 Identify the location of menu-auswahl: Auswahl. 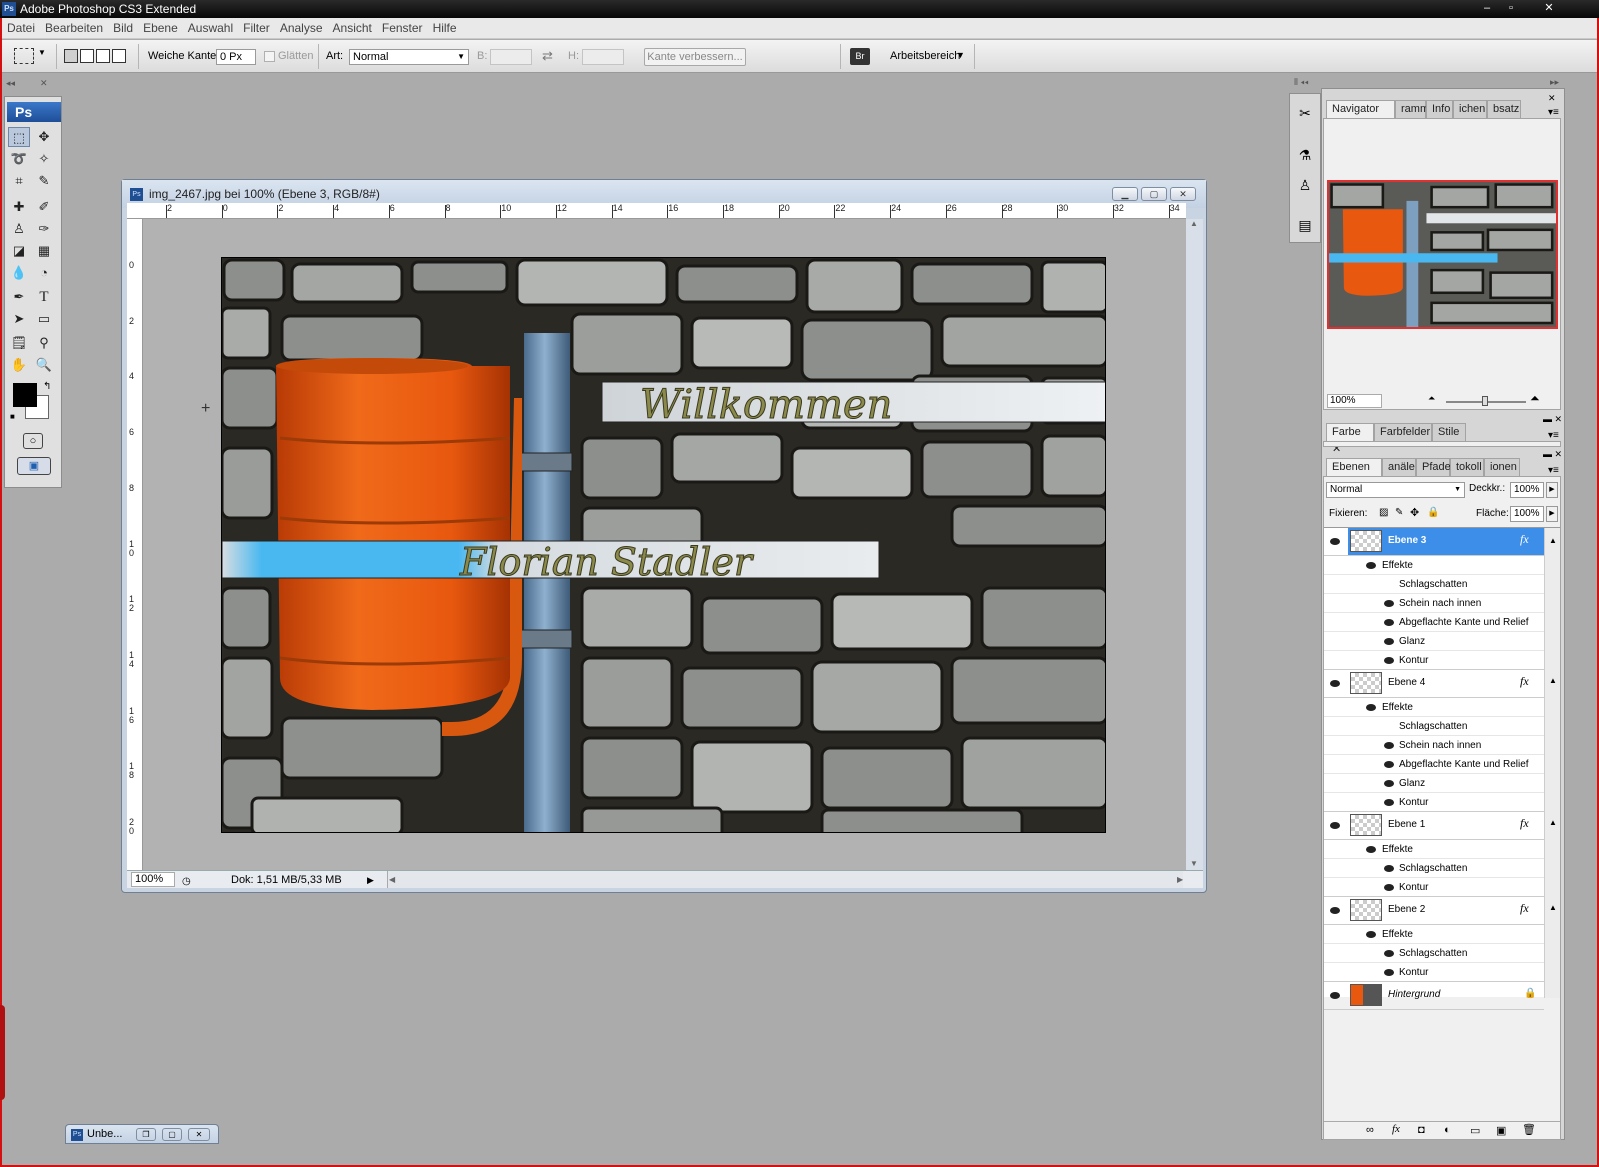
(210, 28).